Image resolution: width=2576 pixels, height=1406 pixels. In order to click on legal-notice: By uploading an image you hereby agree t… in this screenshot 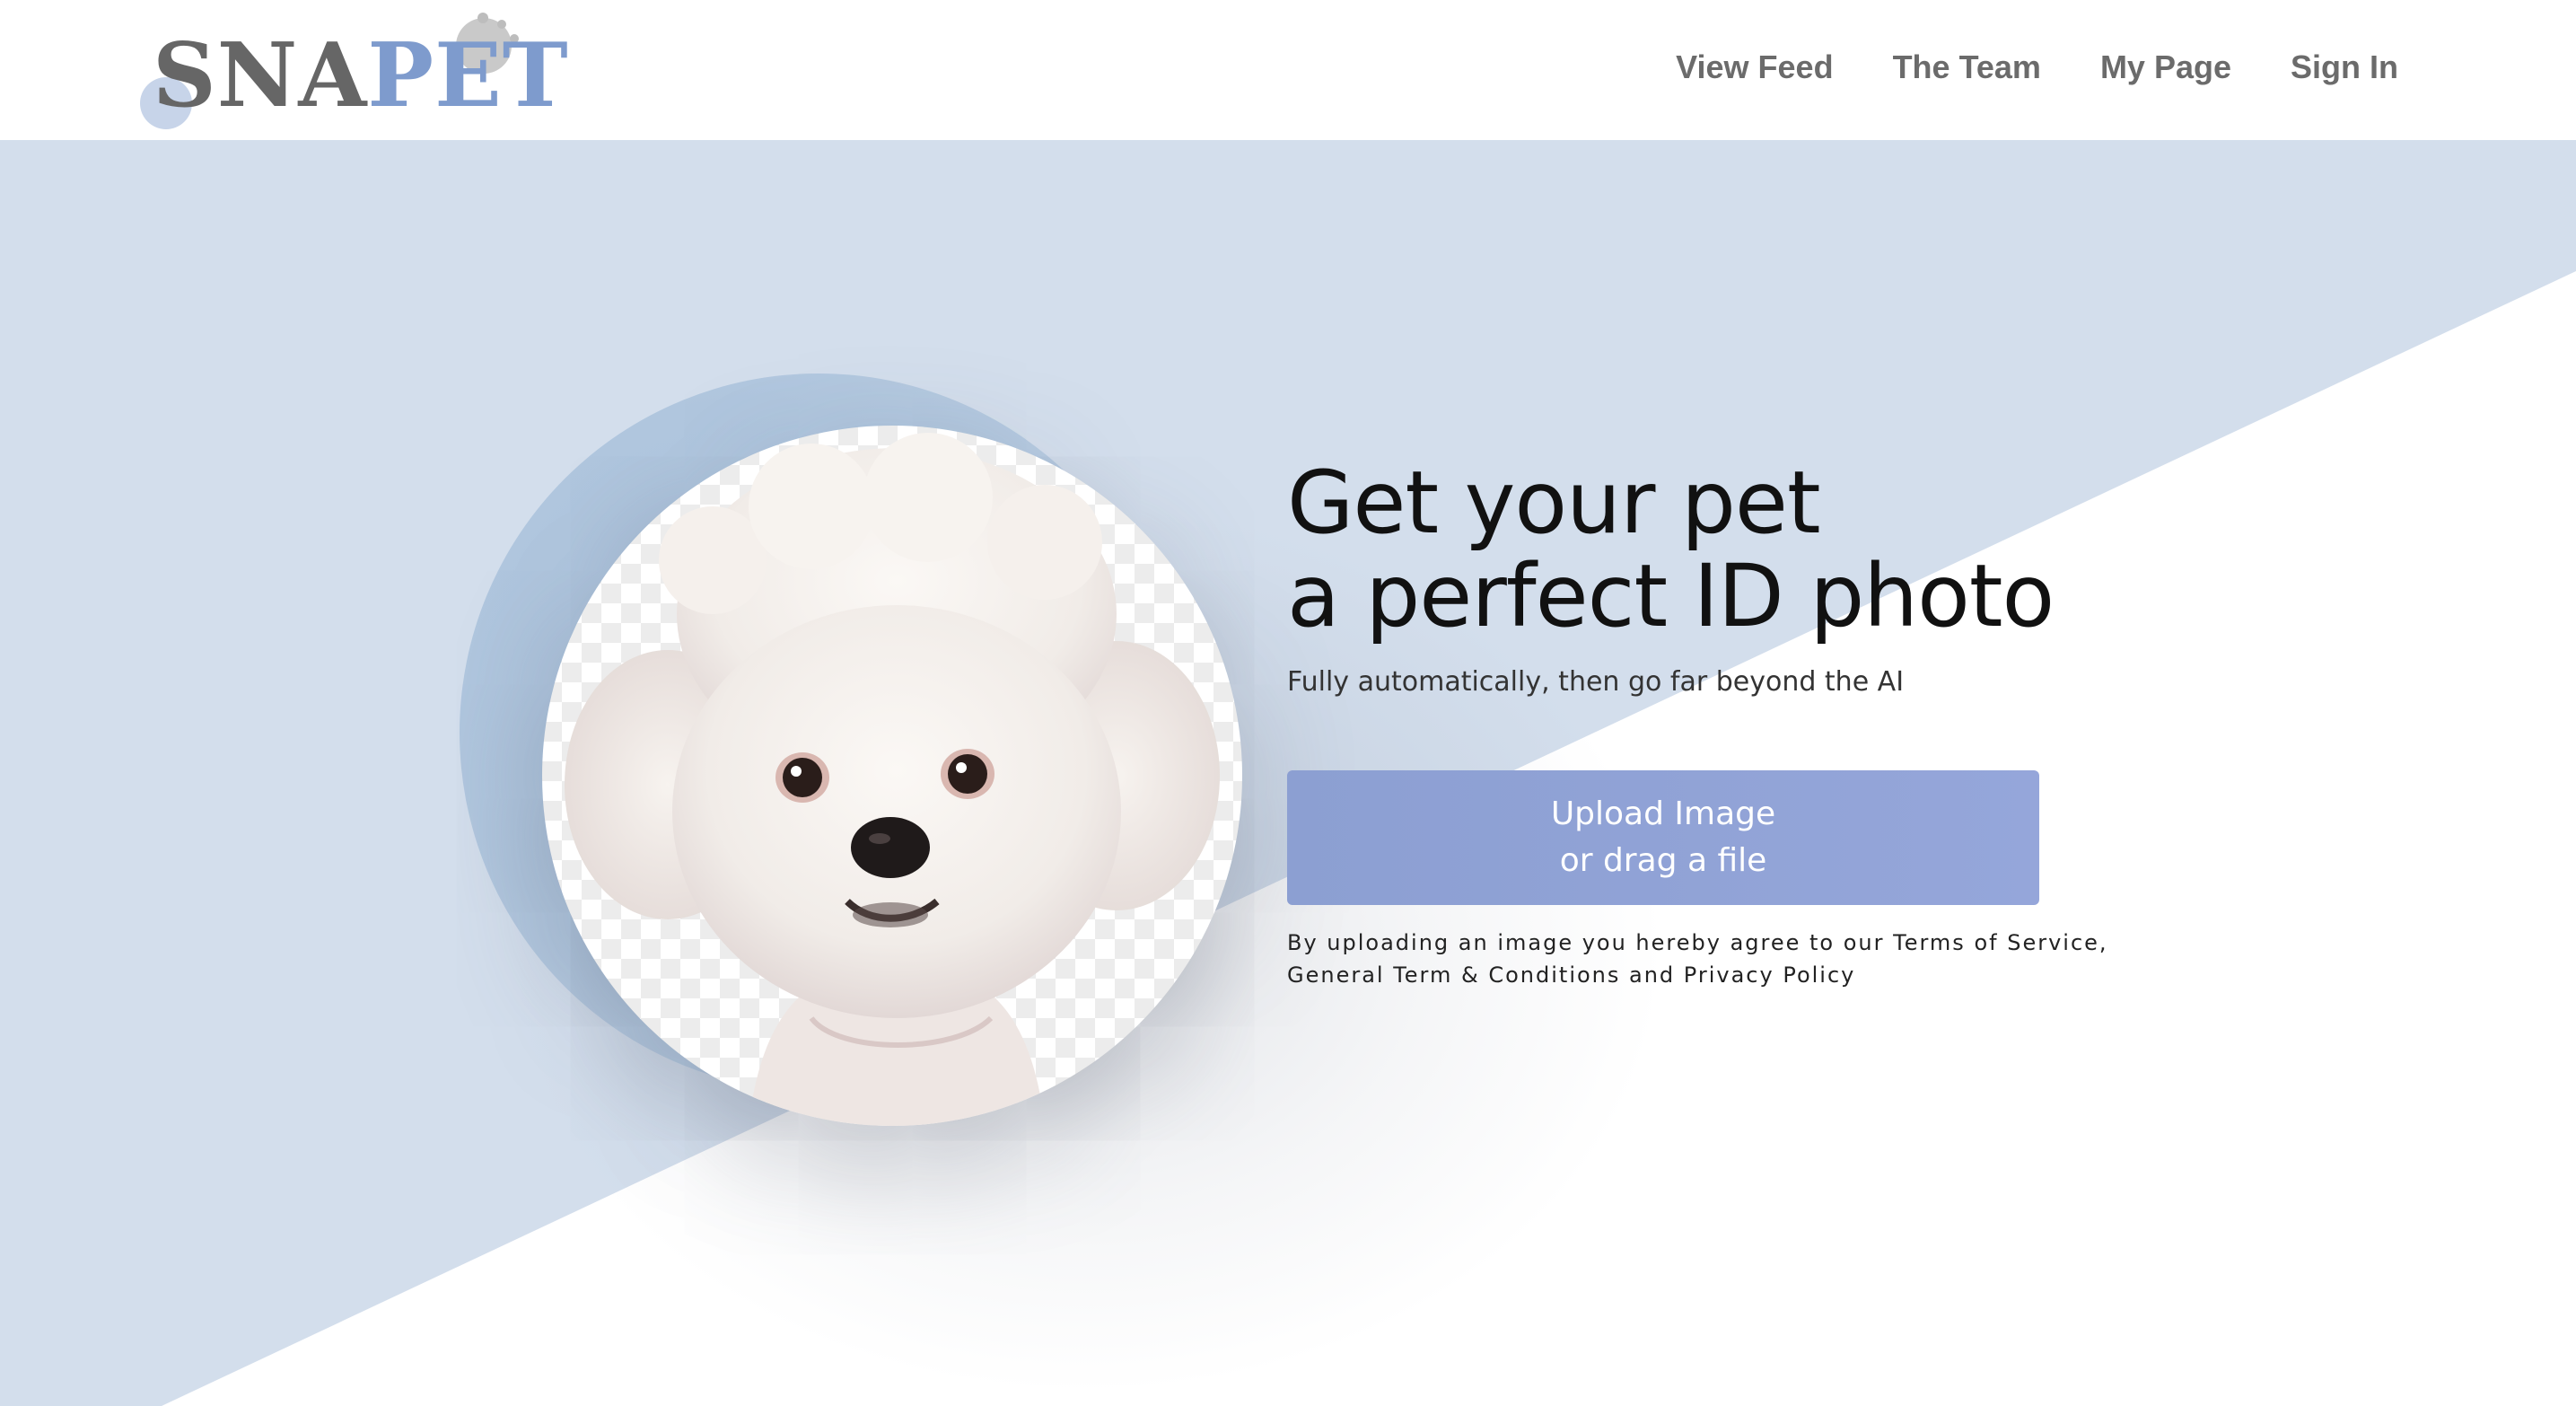, I will do `click(1697, 959)`.